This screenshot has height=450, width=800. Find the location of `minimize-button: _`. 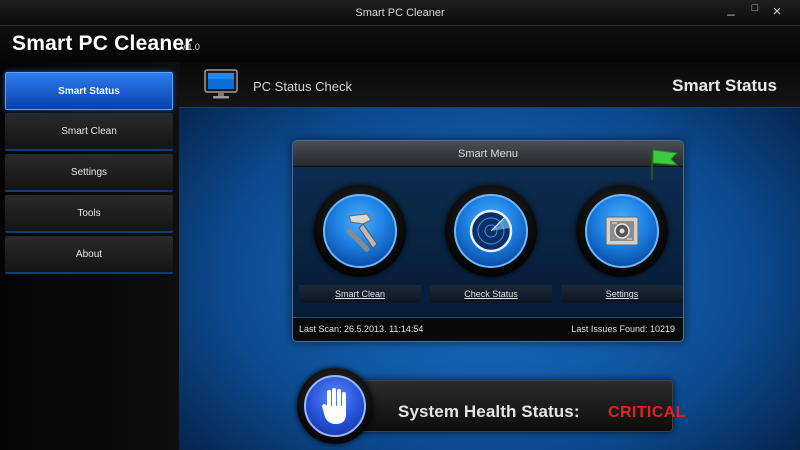

minimize-button: _ is located at coordinates (731, 8).